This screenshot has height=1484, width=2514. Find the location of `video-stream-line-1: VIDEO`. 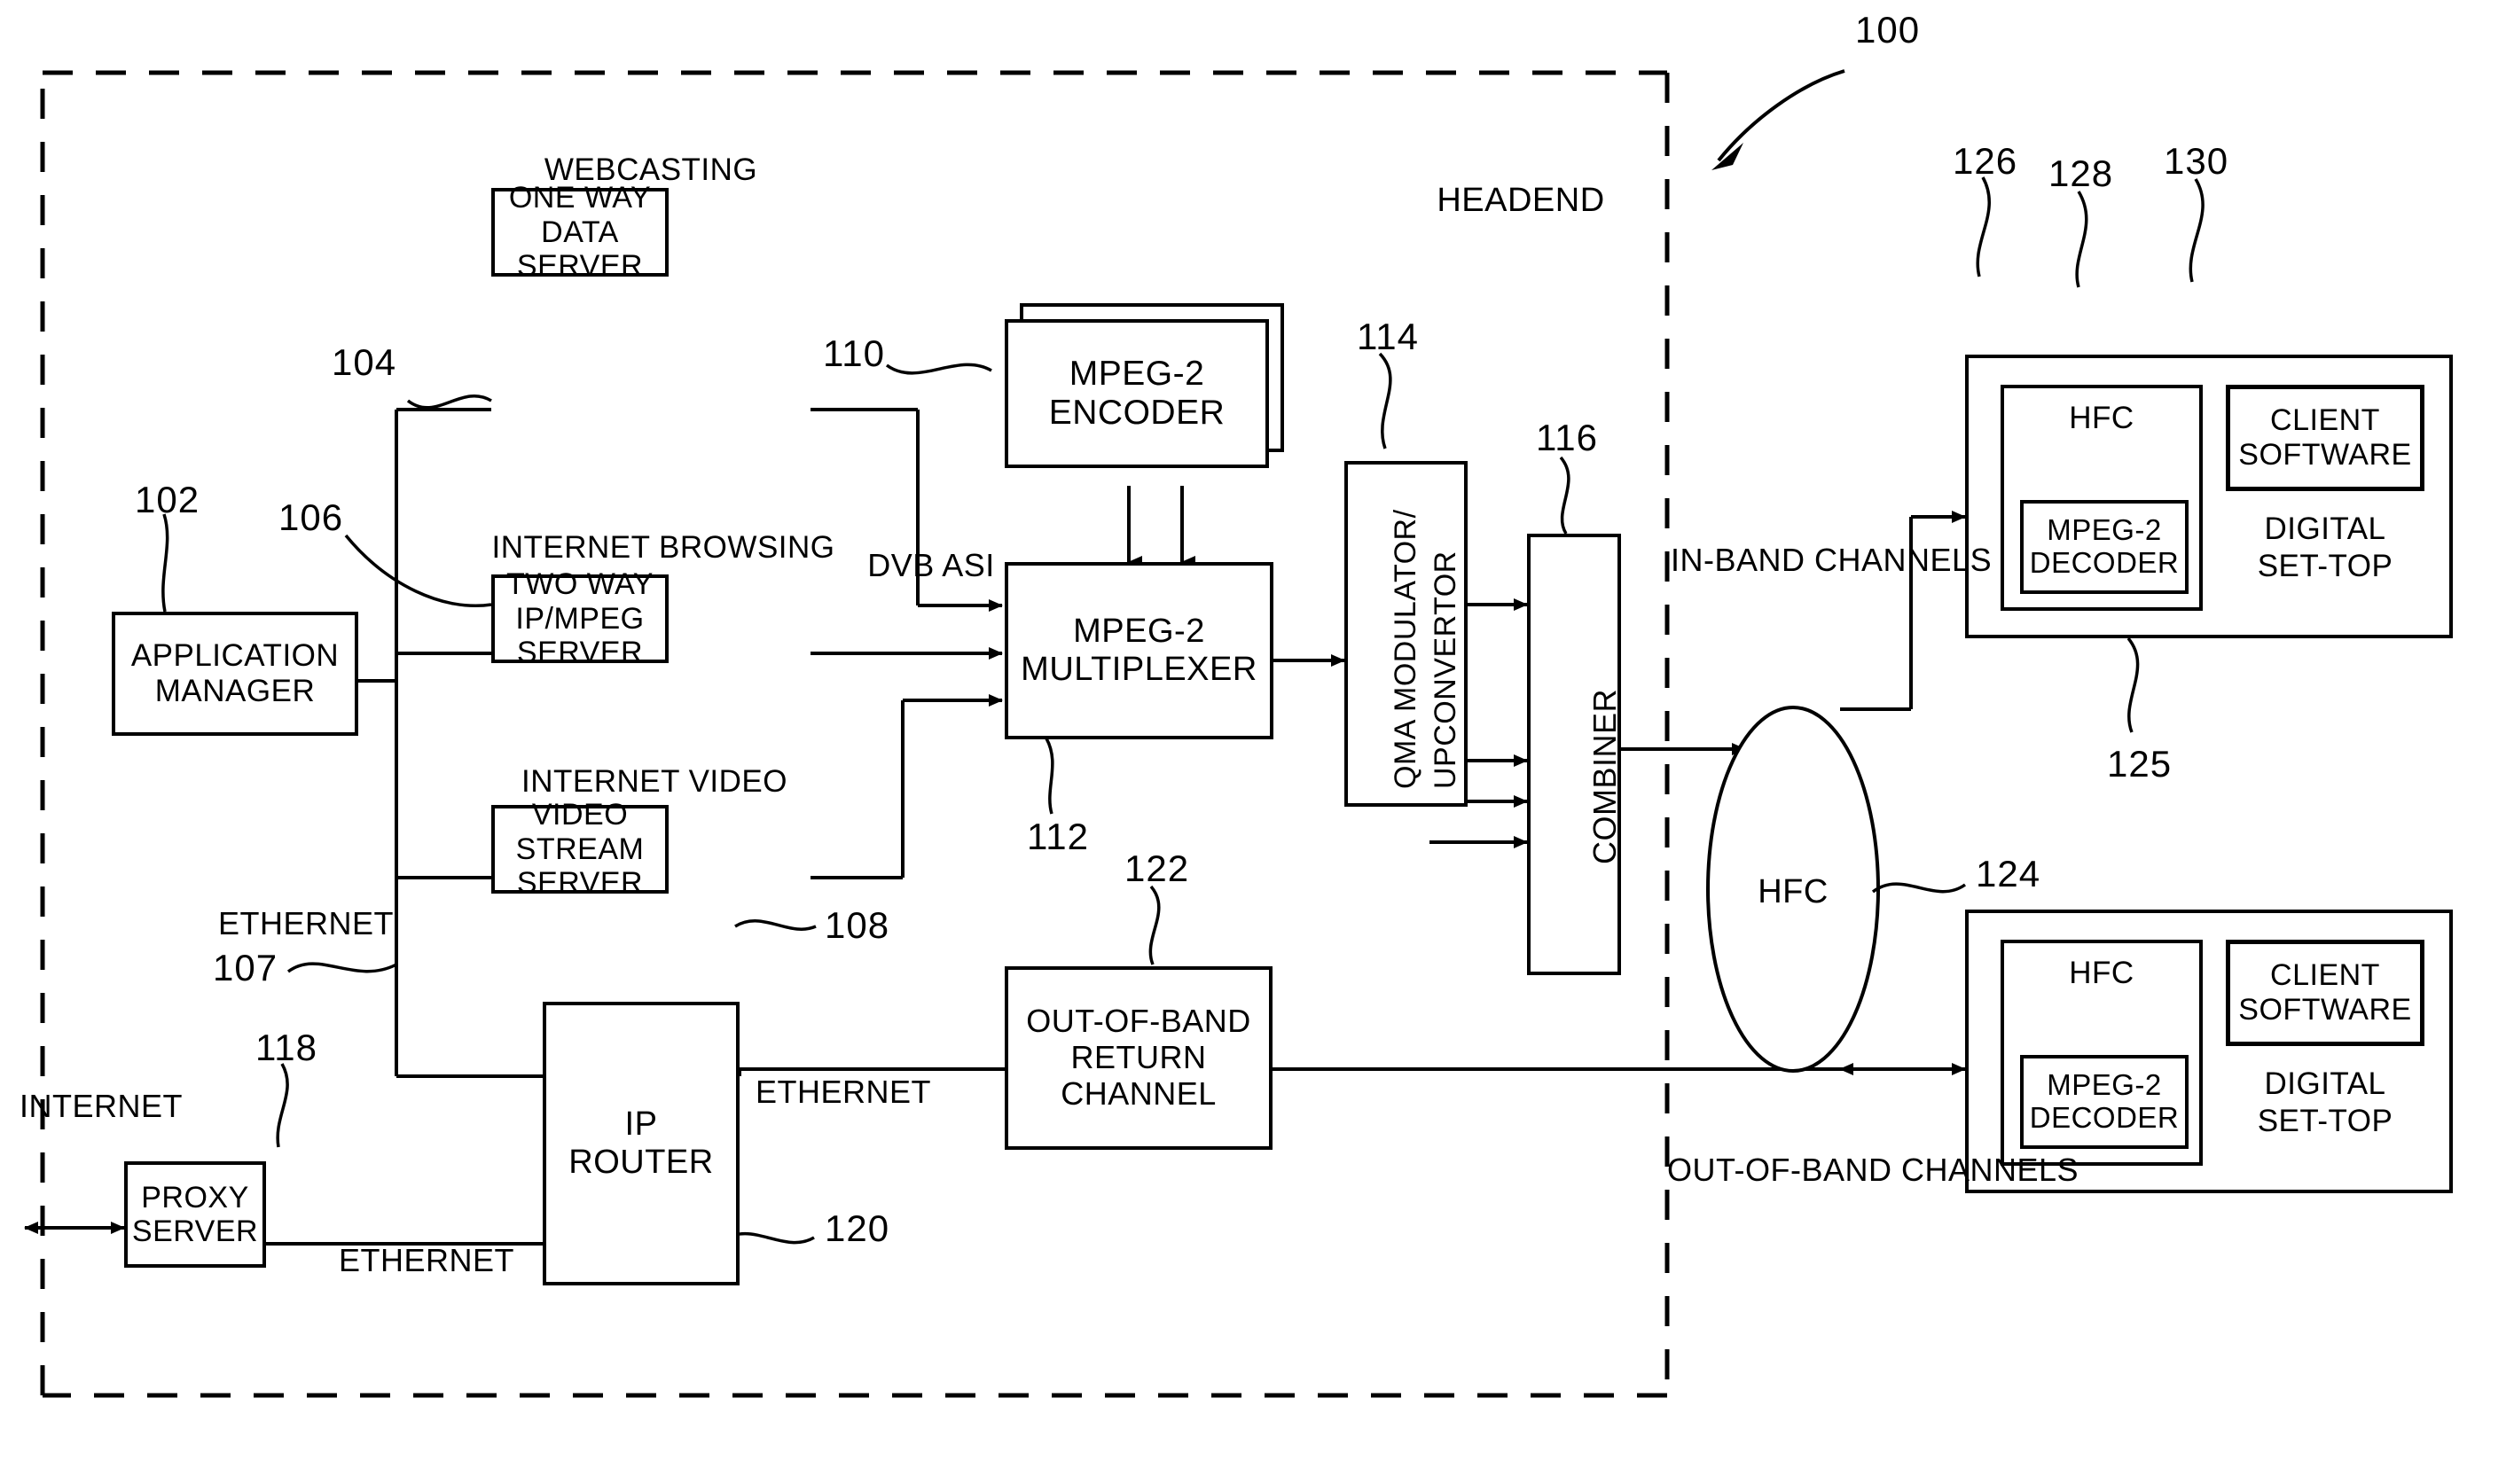

video-stream-line-1: VIDEO is located at coordinates (580, 815).